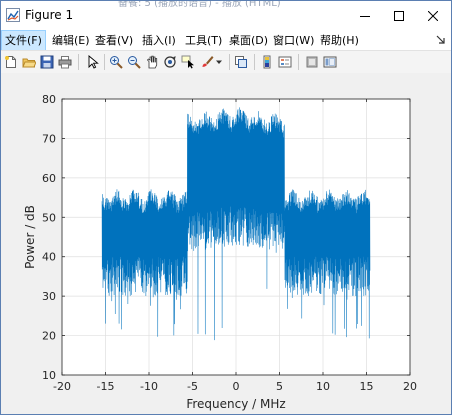 The height and width of the screenshot is (415, 452). I want to click on show-plot-tools-button, so click(330, 62).